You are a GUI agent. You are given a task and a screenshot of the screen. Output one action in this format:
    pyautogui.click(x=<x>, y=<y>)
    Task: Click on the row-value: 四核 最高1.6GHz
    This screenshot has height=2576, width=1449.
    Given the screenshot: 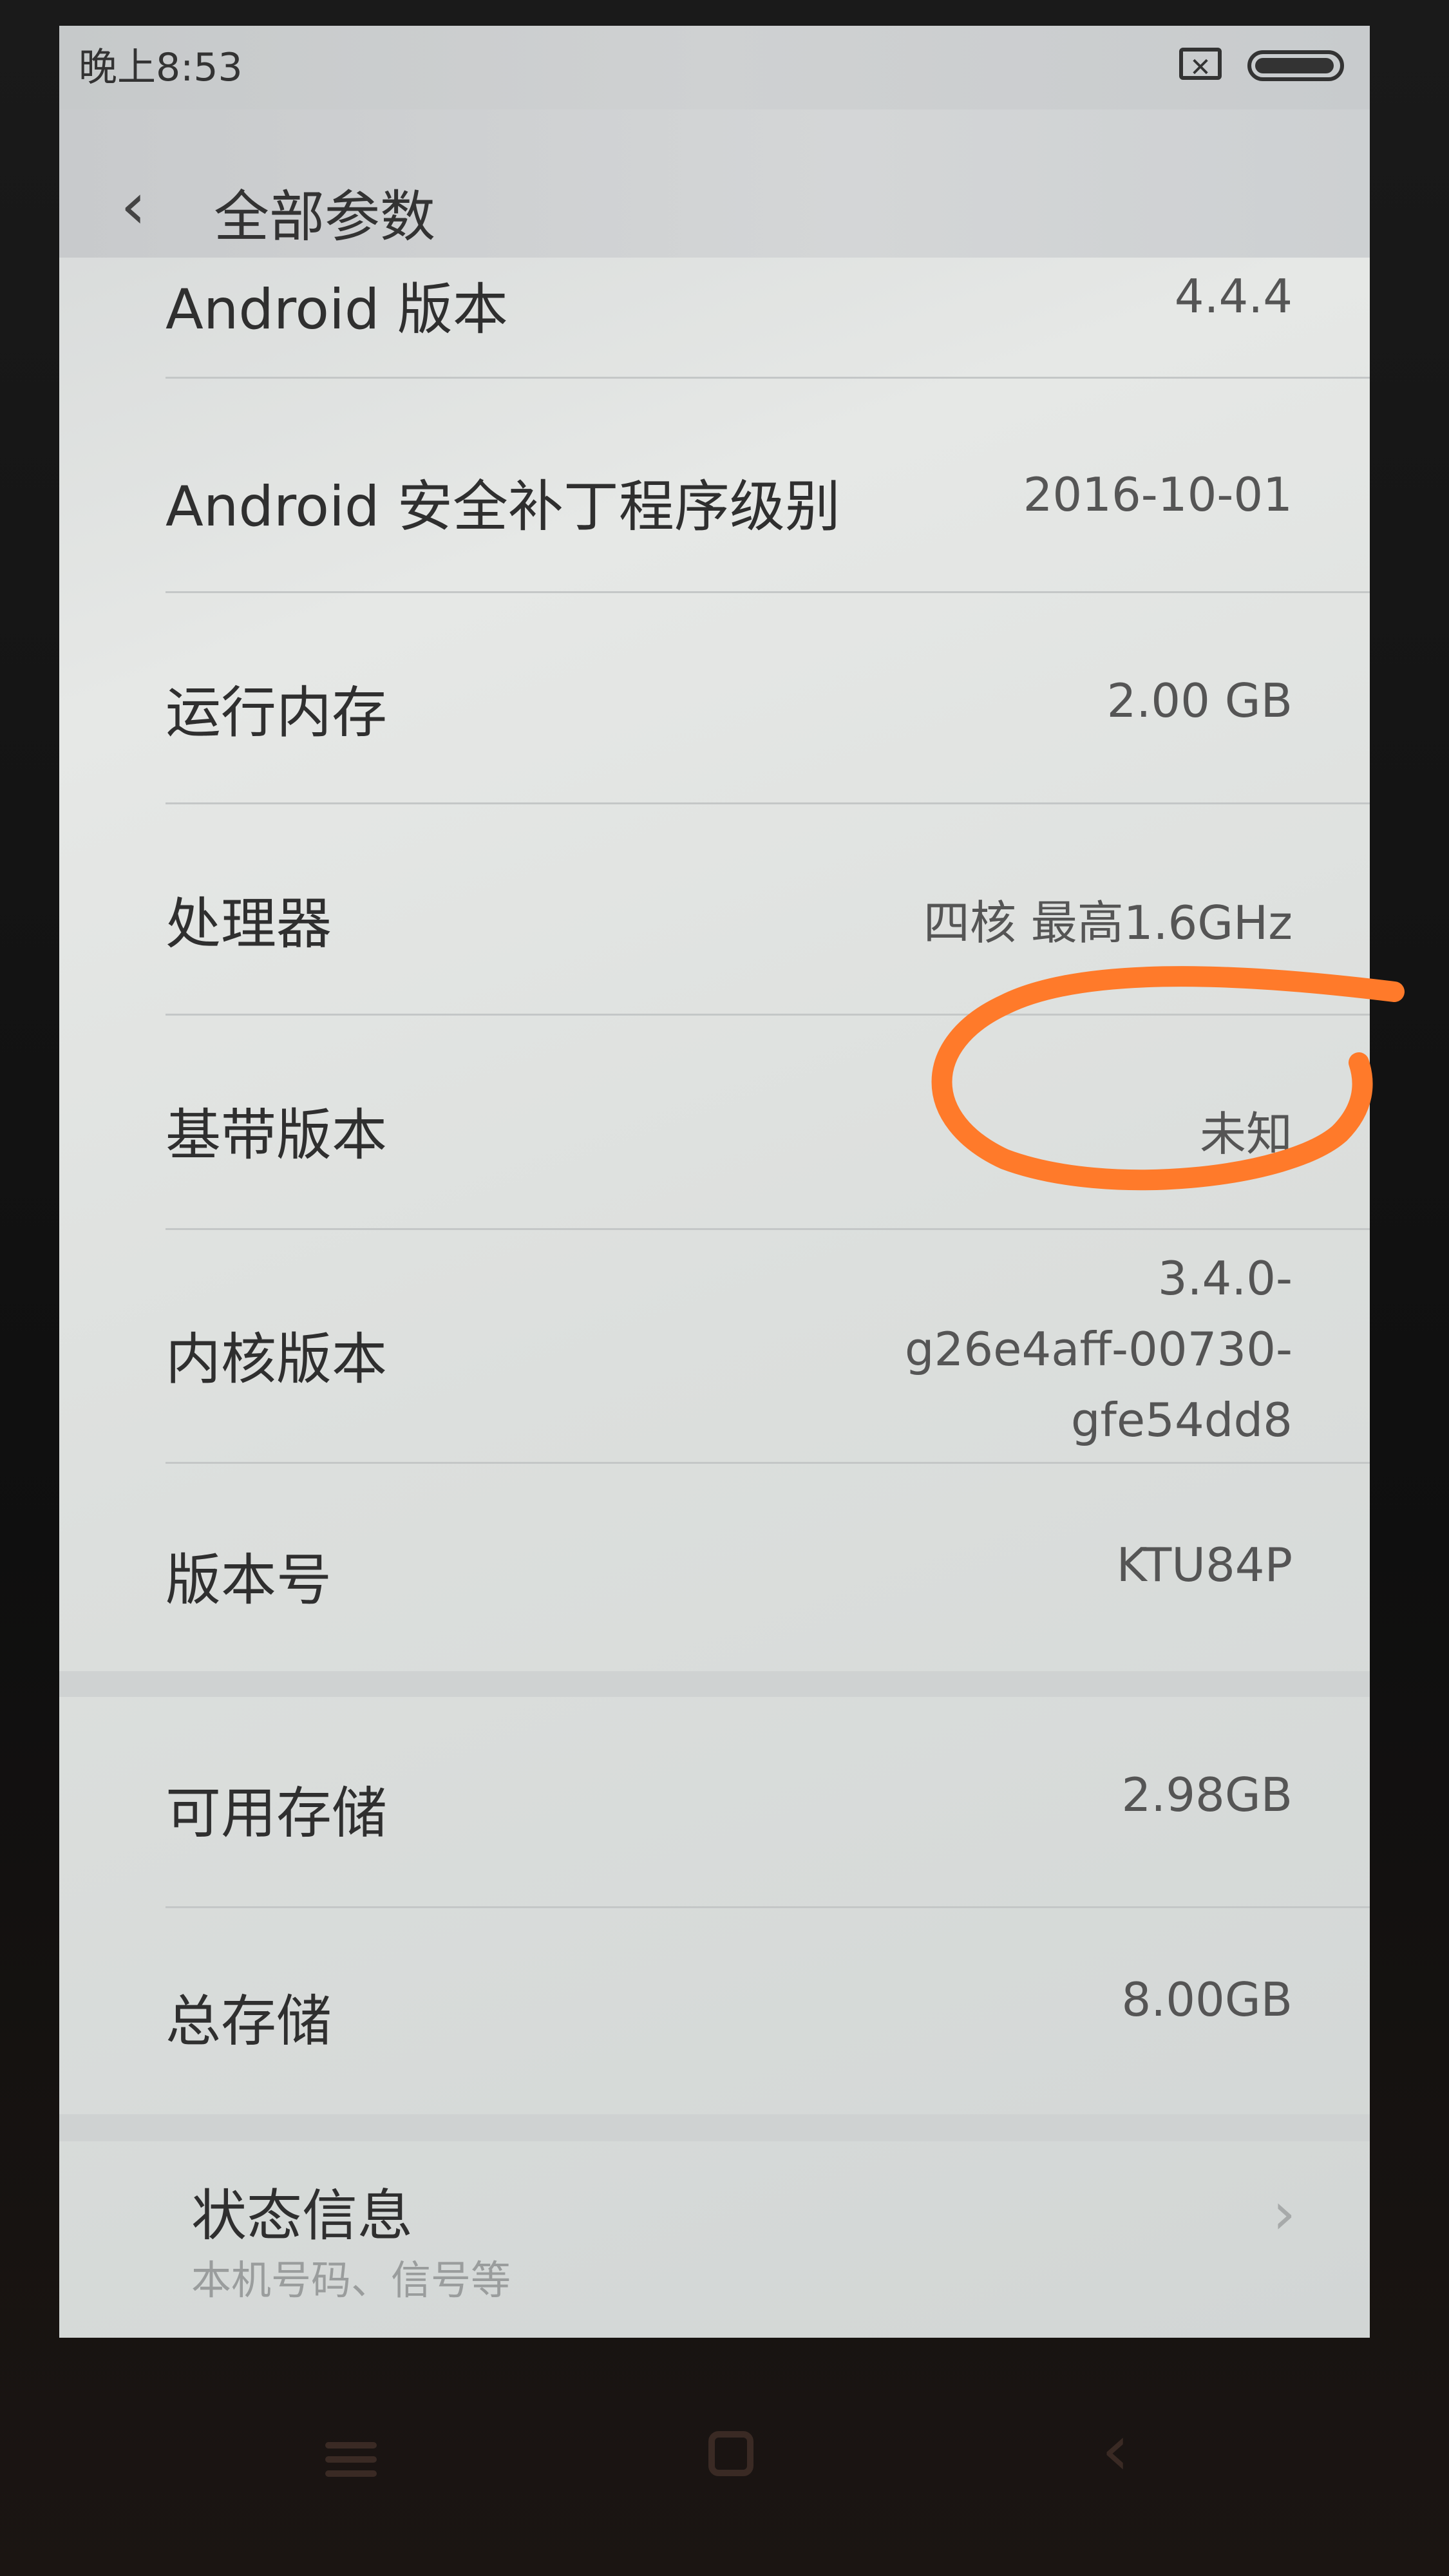 What is the action you would take?
    pyautogui.click(x=1108, y=923)
    